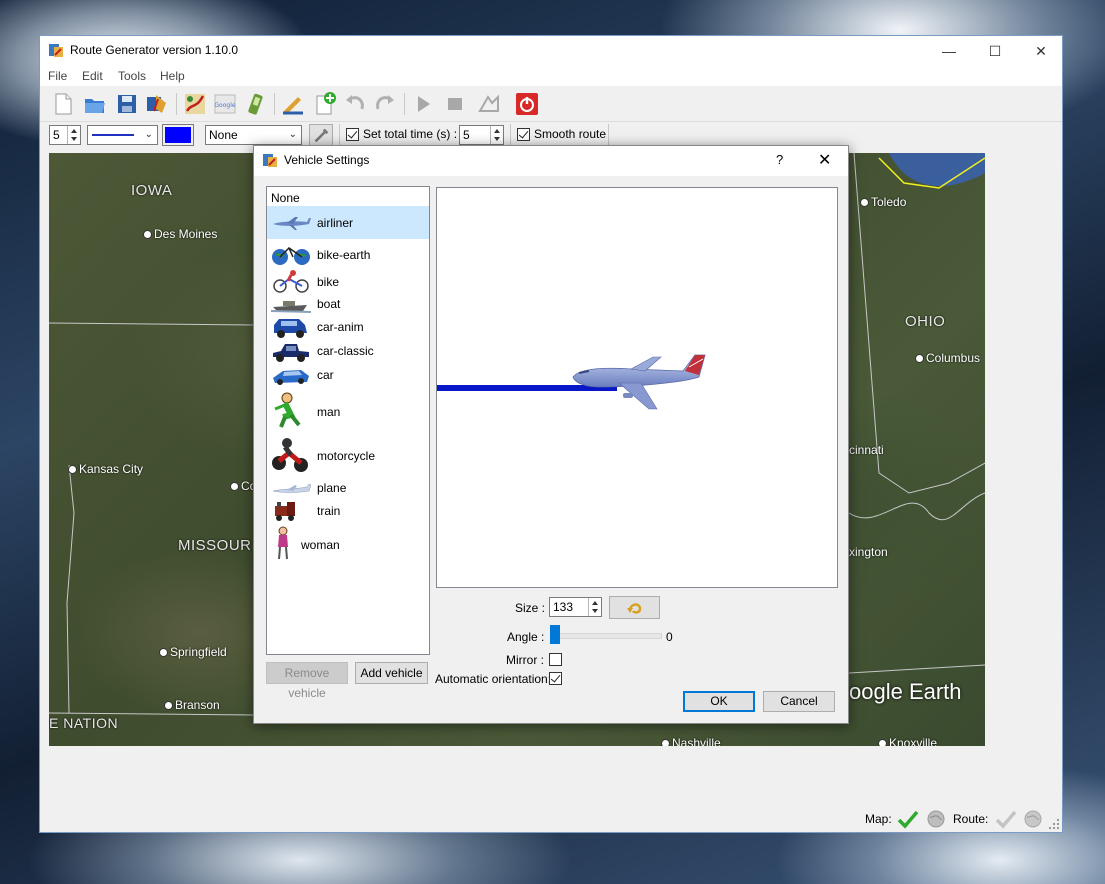 Image resolution: width=1105 pixels, height=884 pixels. Describe the element at coordinates (84, 723) in the screenshot. I see `state-label-nation: E NATION` at that location.